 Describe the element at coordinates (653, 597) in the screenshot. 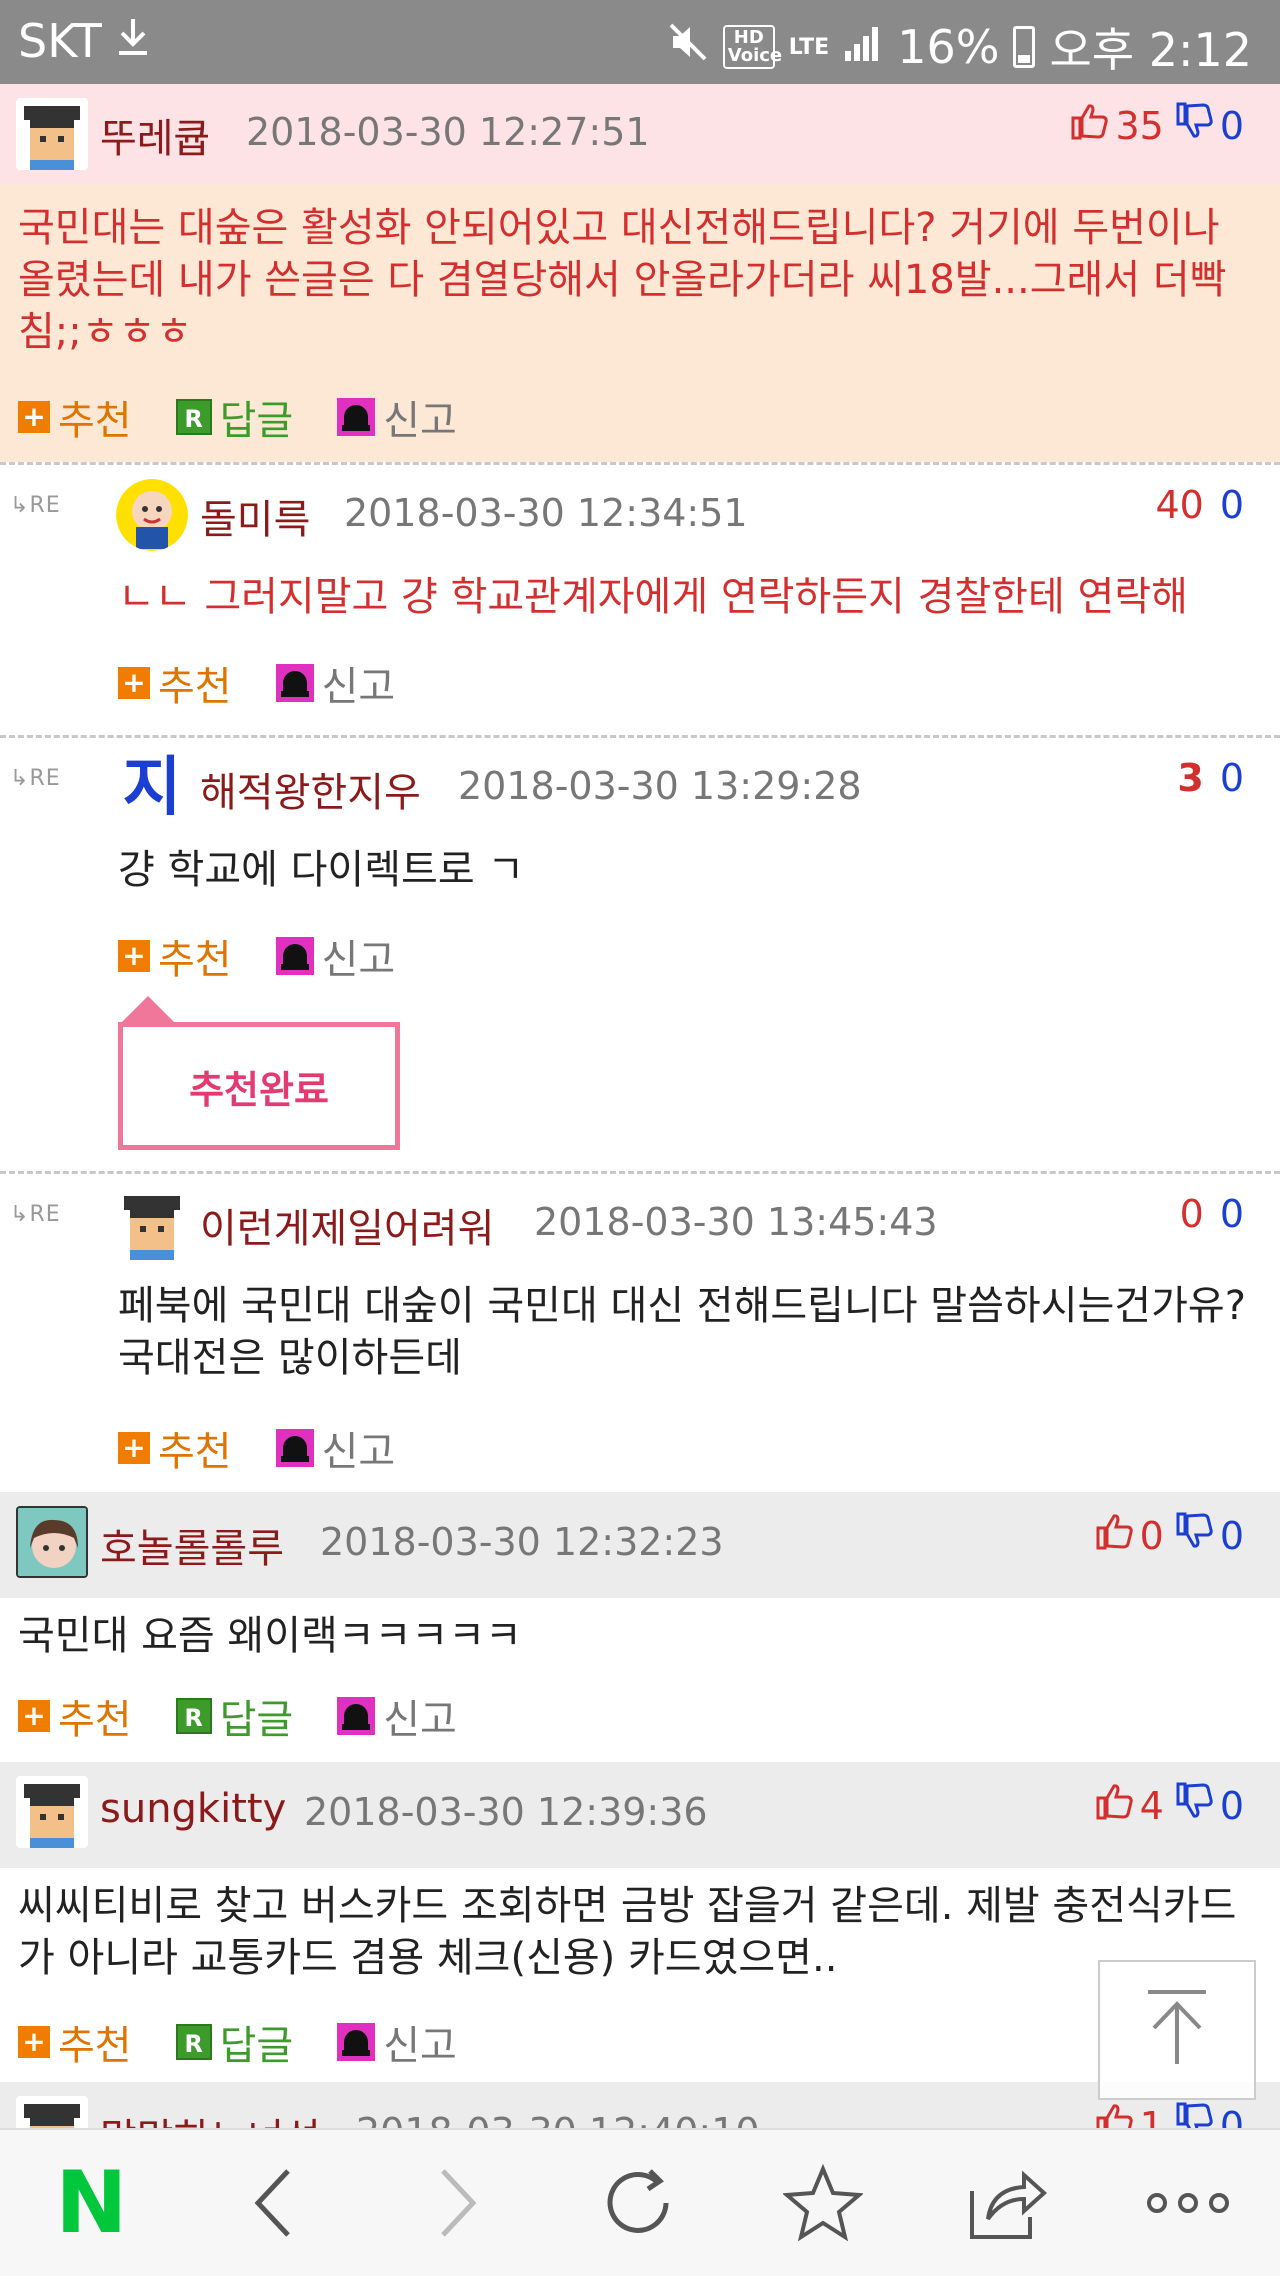

I see `comment-text: ㄴㄴ 그러지말고 걍 학교관계자에게 연락하든지 경찰한테 연락해` at that location.